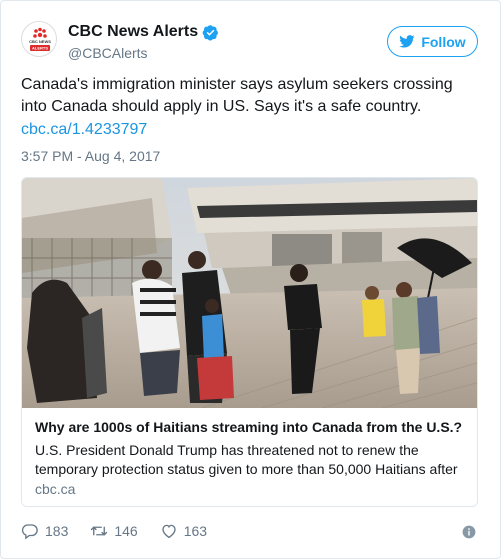 This screenshot has height=559, width=501. What do you see at coordinates (55, 489) in the screenshot?
I see `card-domain: cbc.ca` at bounding box center [55, 489].